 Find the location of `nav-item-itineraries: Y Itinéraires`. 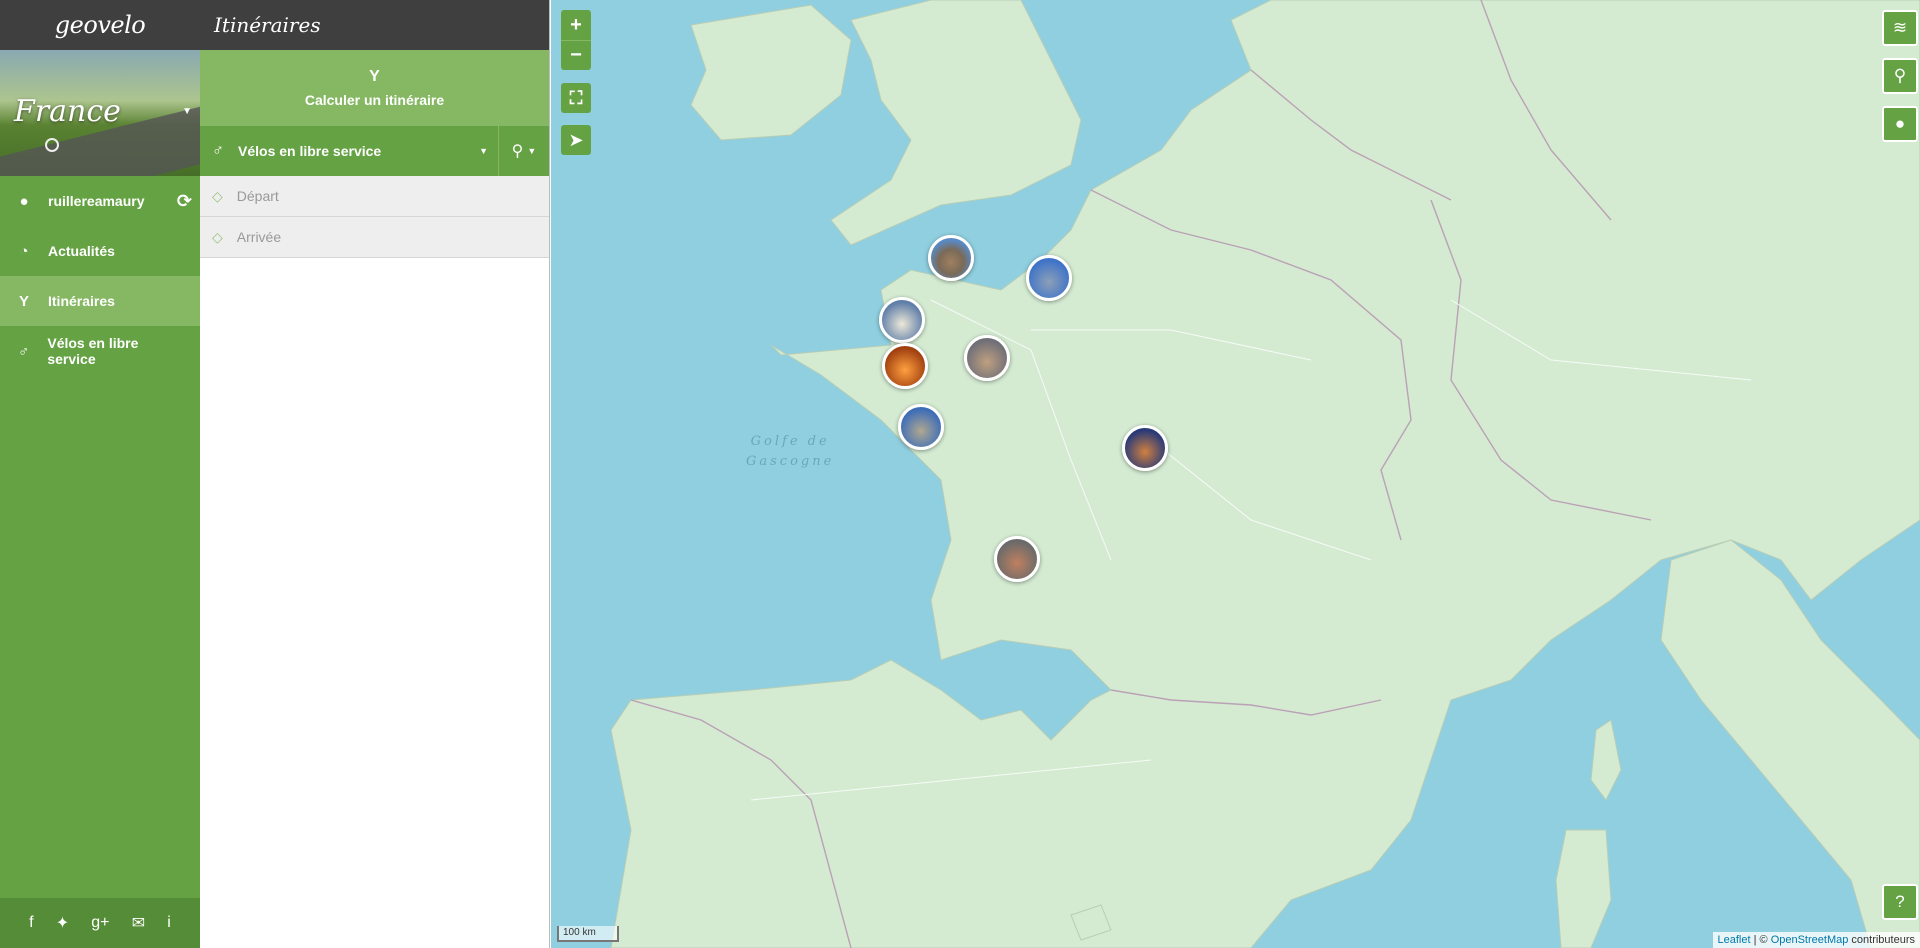

nav-item-itineraries: Y Itinéraires is located at coordinates (100, 301).